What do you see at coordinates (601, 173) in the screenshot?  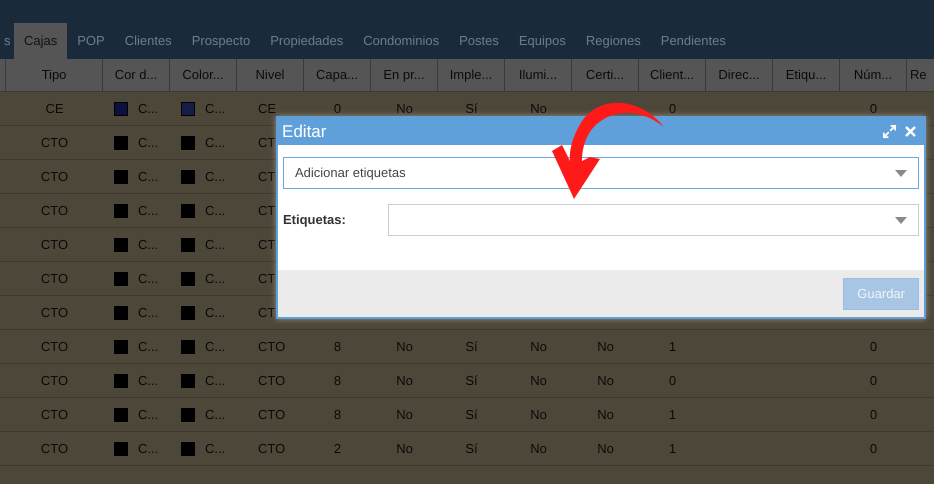 I see `action-select: Adicionar etiquetas` at bounding box center [601, 173].